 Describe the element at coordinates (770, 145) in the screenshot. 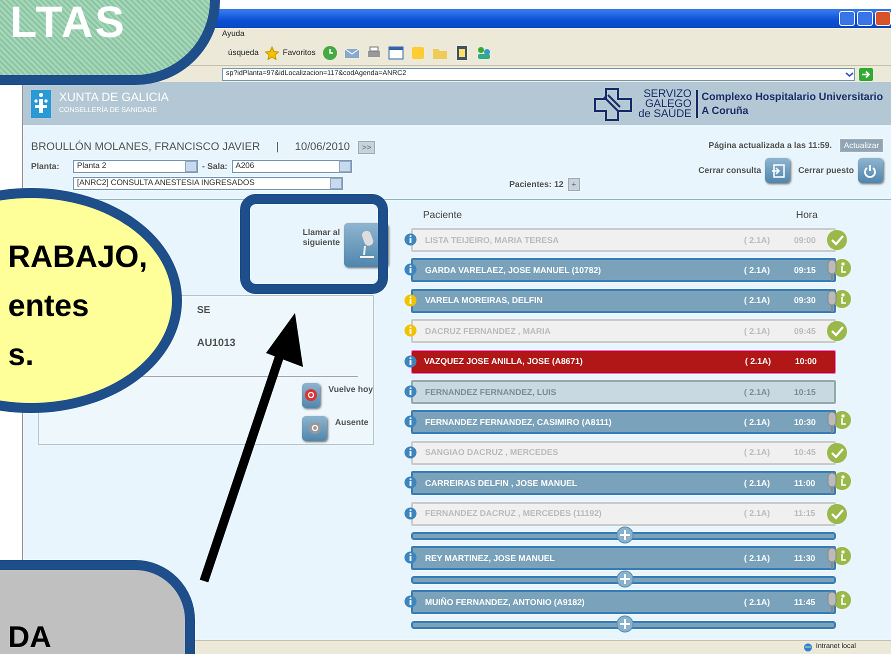

I see `update-text: Página actualizada a las 11:59.` at that location.